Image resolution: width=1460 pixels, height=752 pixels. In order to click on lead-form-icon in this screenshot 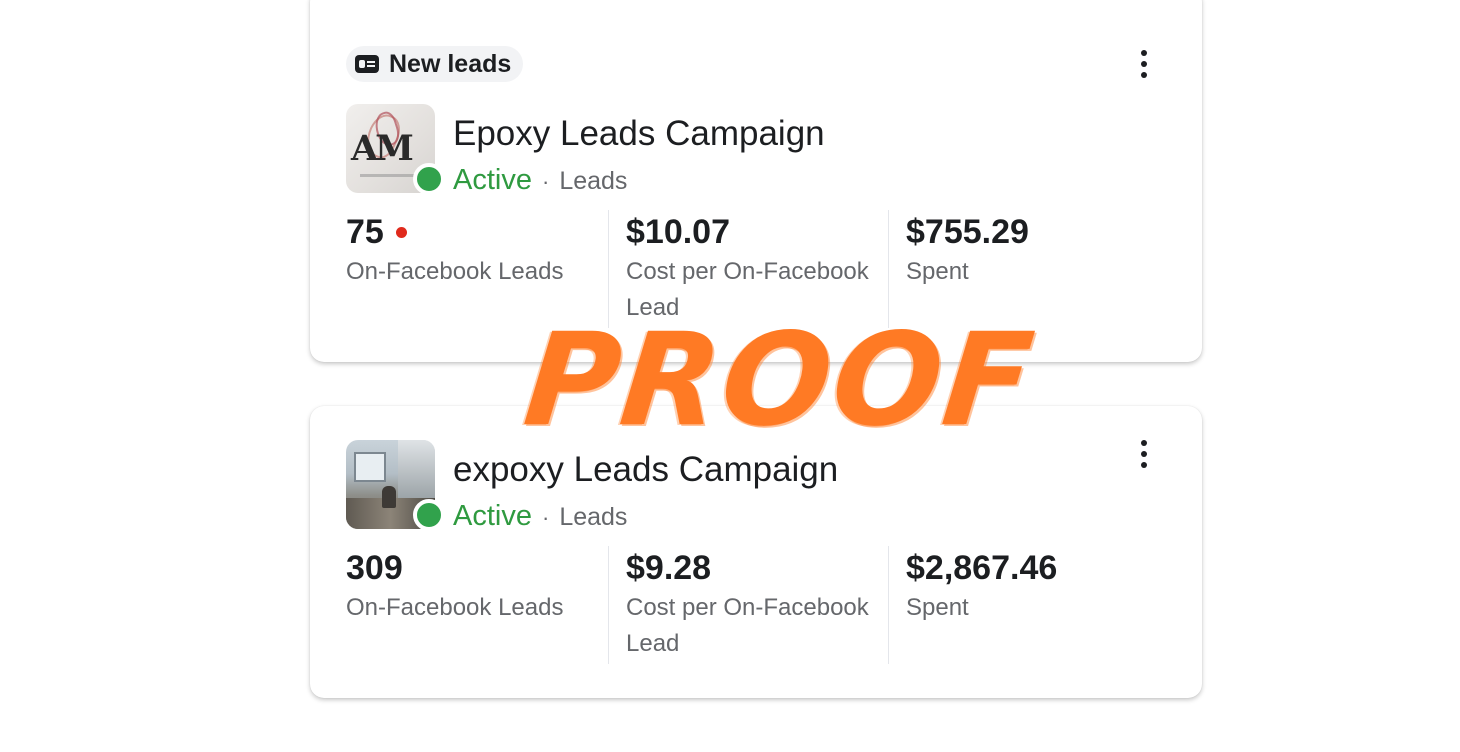, I will do `click(367, 64)`.